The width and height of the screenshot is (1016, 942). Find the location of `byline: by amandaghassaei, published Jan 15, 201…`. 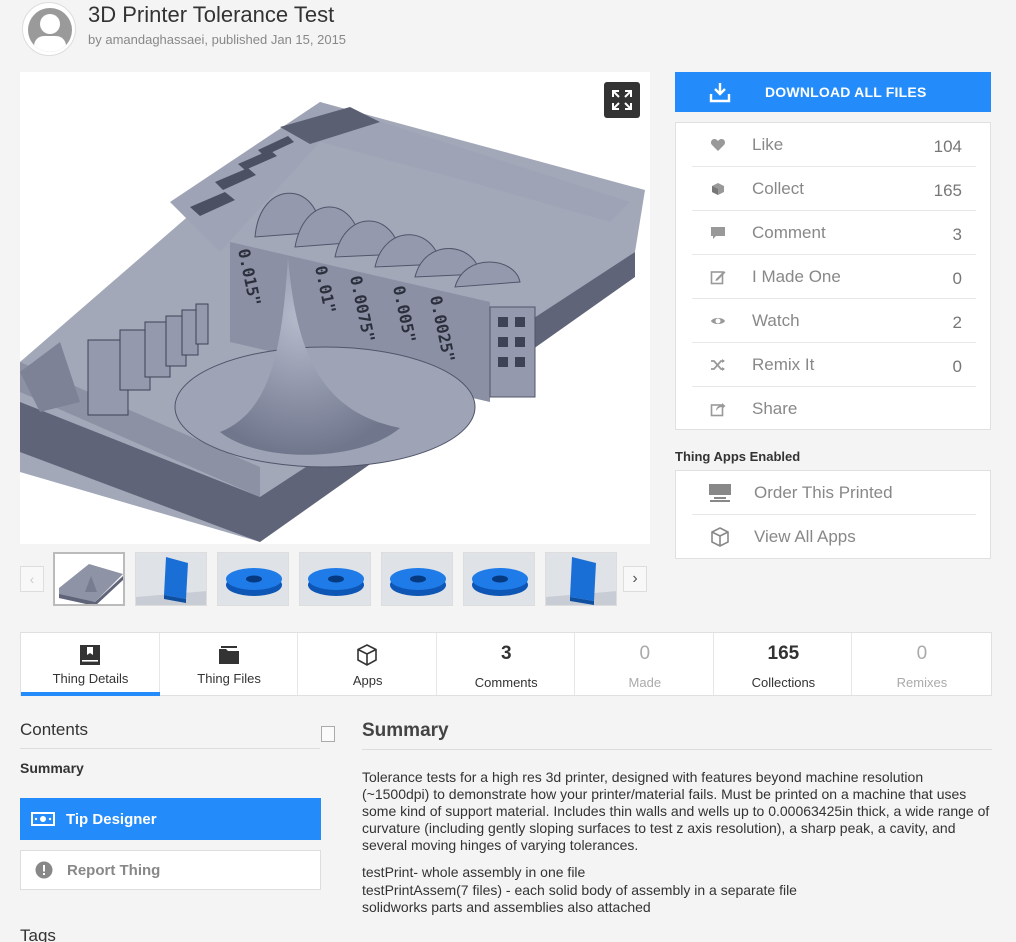

byline: by amandaghassaei, published Jan 15, 201… is located at coordinates (217, 39).